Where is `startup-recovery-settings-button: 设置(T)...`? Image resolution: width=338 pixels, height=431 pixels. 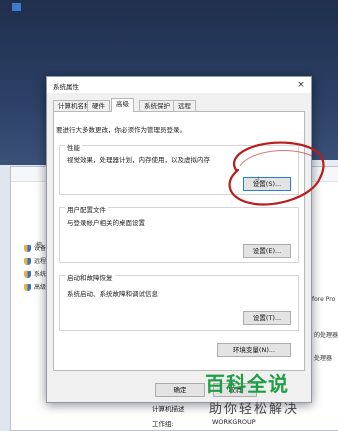
startup-recovery-settings-button: 设置(T)... is located at coordinates (267, 318).